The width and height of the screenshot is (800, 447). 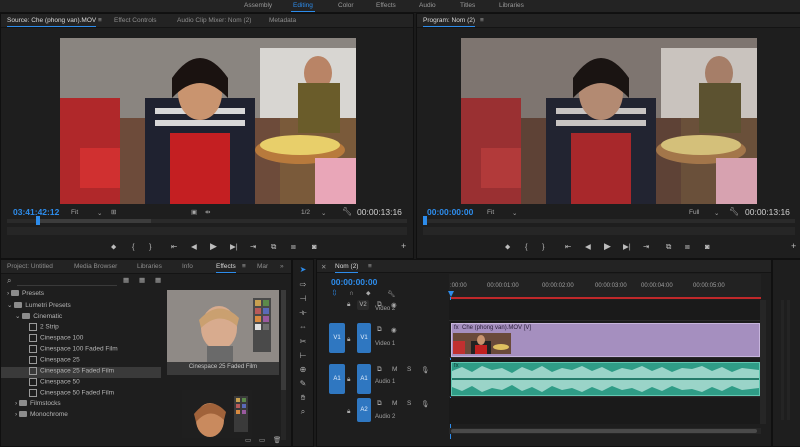 What do you see at coordinates (81, 328) in the screenshot?
I see `tree-item: 2 Strip` at bounding box center [81, 328].